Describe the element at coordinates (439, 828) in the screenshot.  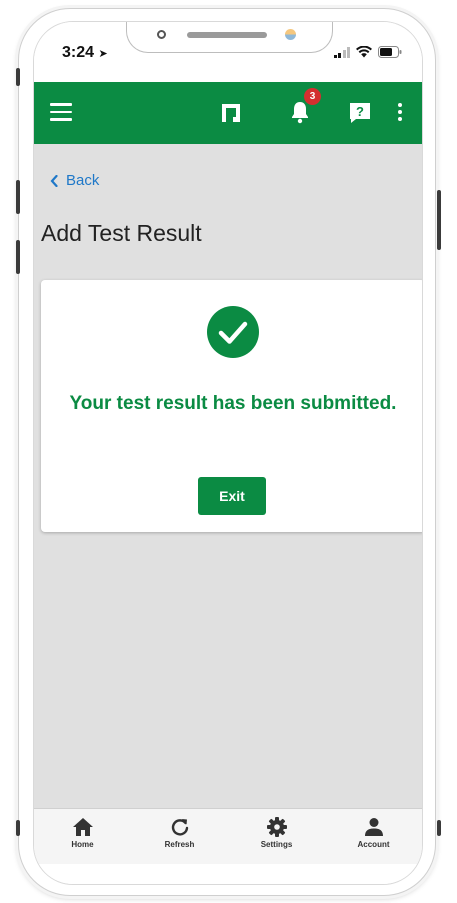
I see `frame-mark-right` at that location.